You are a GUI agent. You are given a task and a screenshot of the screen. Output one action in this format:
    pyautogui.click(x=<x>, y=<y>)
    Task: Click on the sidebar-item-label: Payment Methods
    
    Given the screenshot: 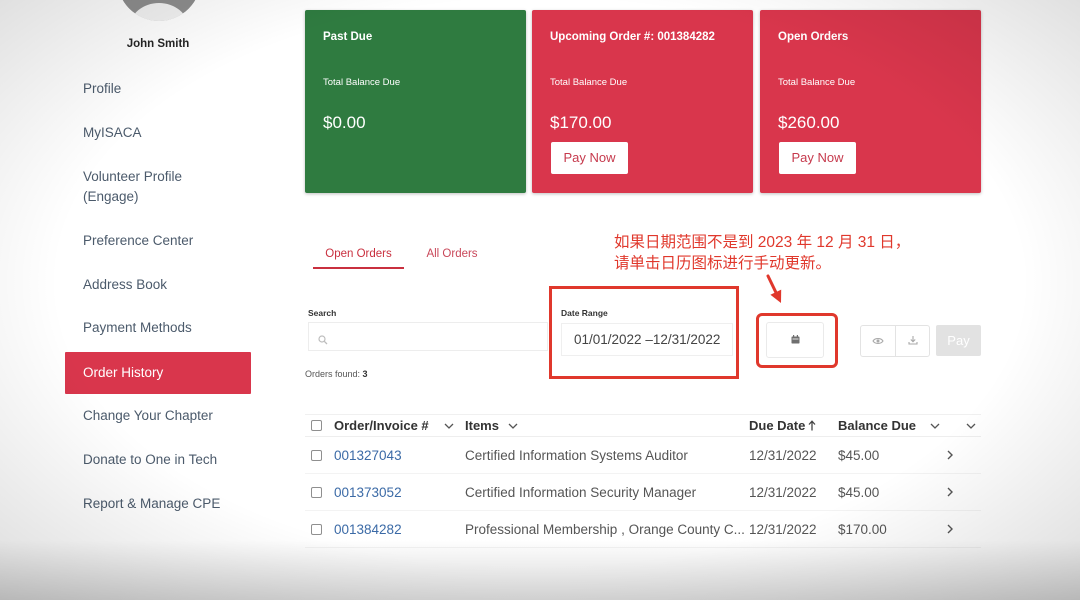 What is the action you would take?
    pyautogui.click(x=137, y=327)
    